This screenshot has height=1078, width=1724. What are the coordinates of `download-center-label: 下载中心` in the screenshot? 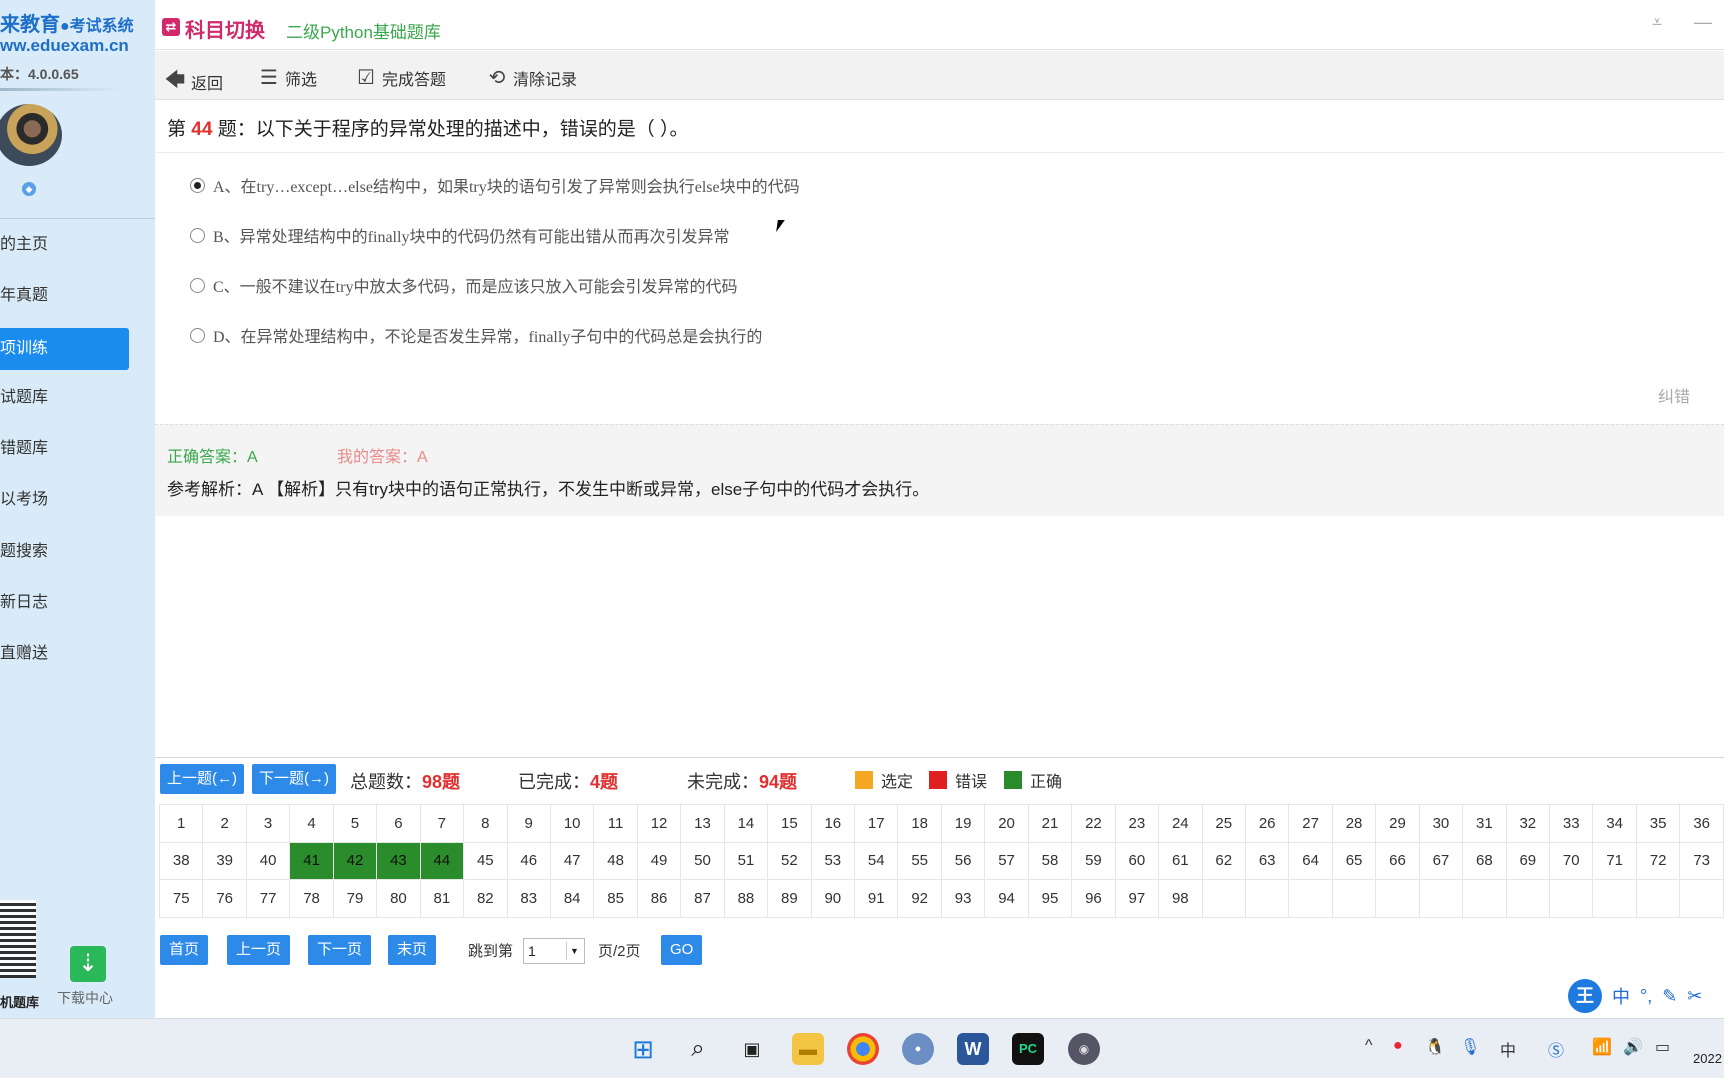 It's located at (85, 998).